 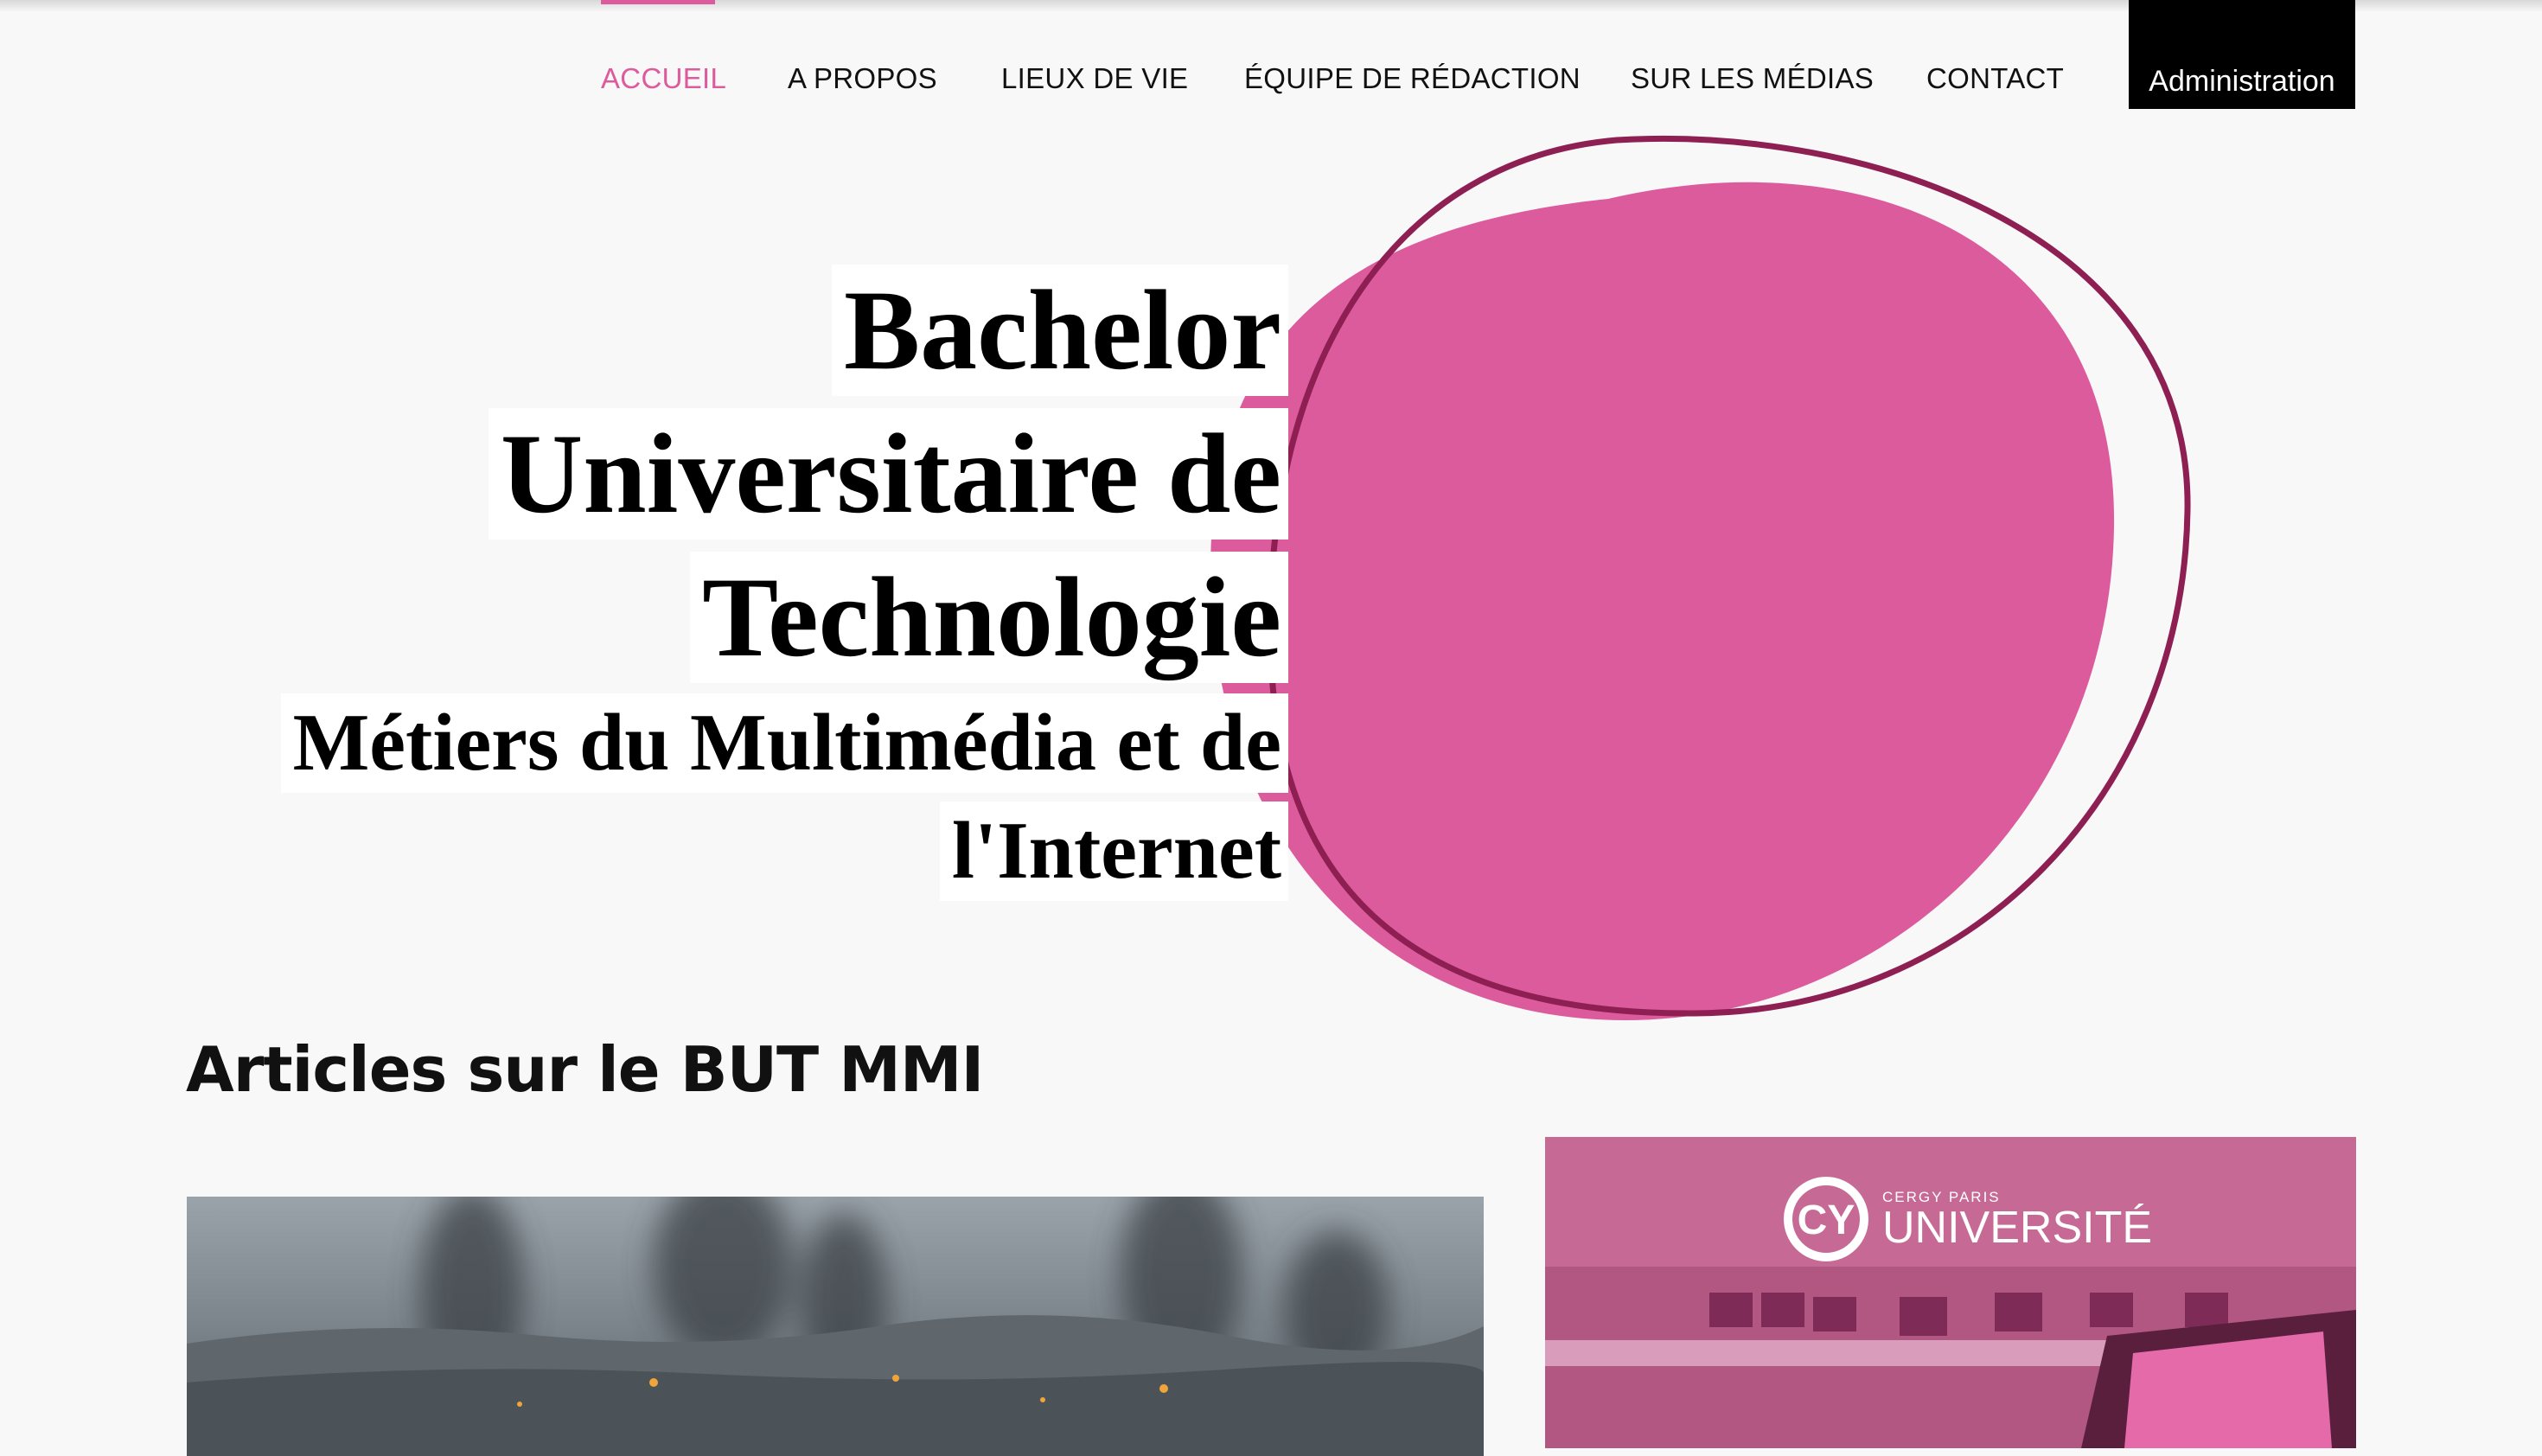 What do you see at coordinates (1995, 78) in the screenshot?
I see `nav-item-contact: CONTACT` at bounding box center [1995, 78].